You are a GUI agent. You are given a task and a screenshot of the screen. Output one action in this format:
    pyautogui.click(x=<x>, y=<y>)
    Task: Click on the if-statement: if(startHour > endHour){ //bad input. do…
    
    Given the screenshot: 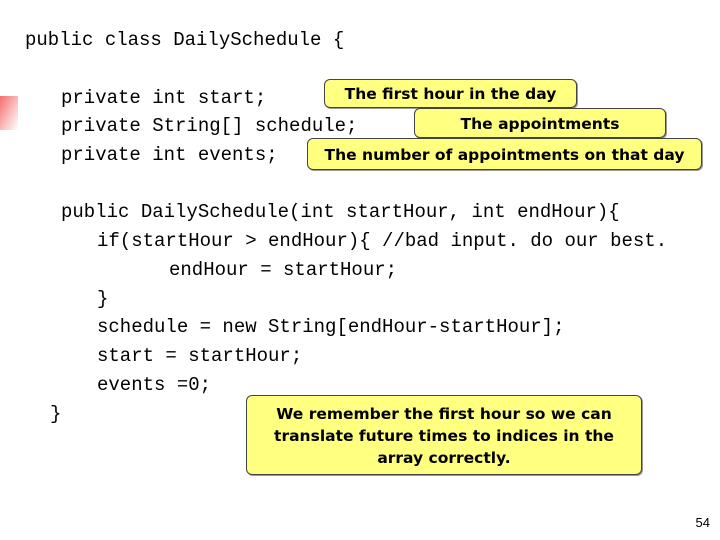 What is the action you would take?
    pyautogui.click(x=382, y=241)
    